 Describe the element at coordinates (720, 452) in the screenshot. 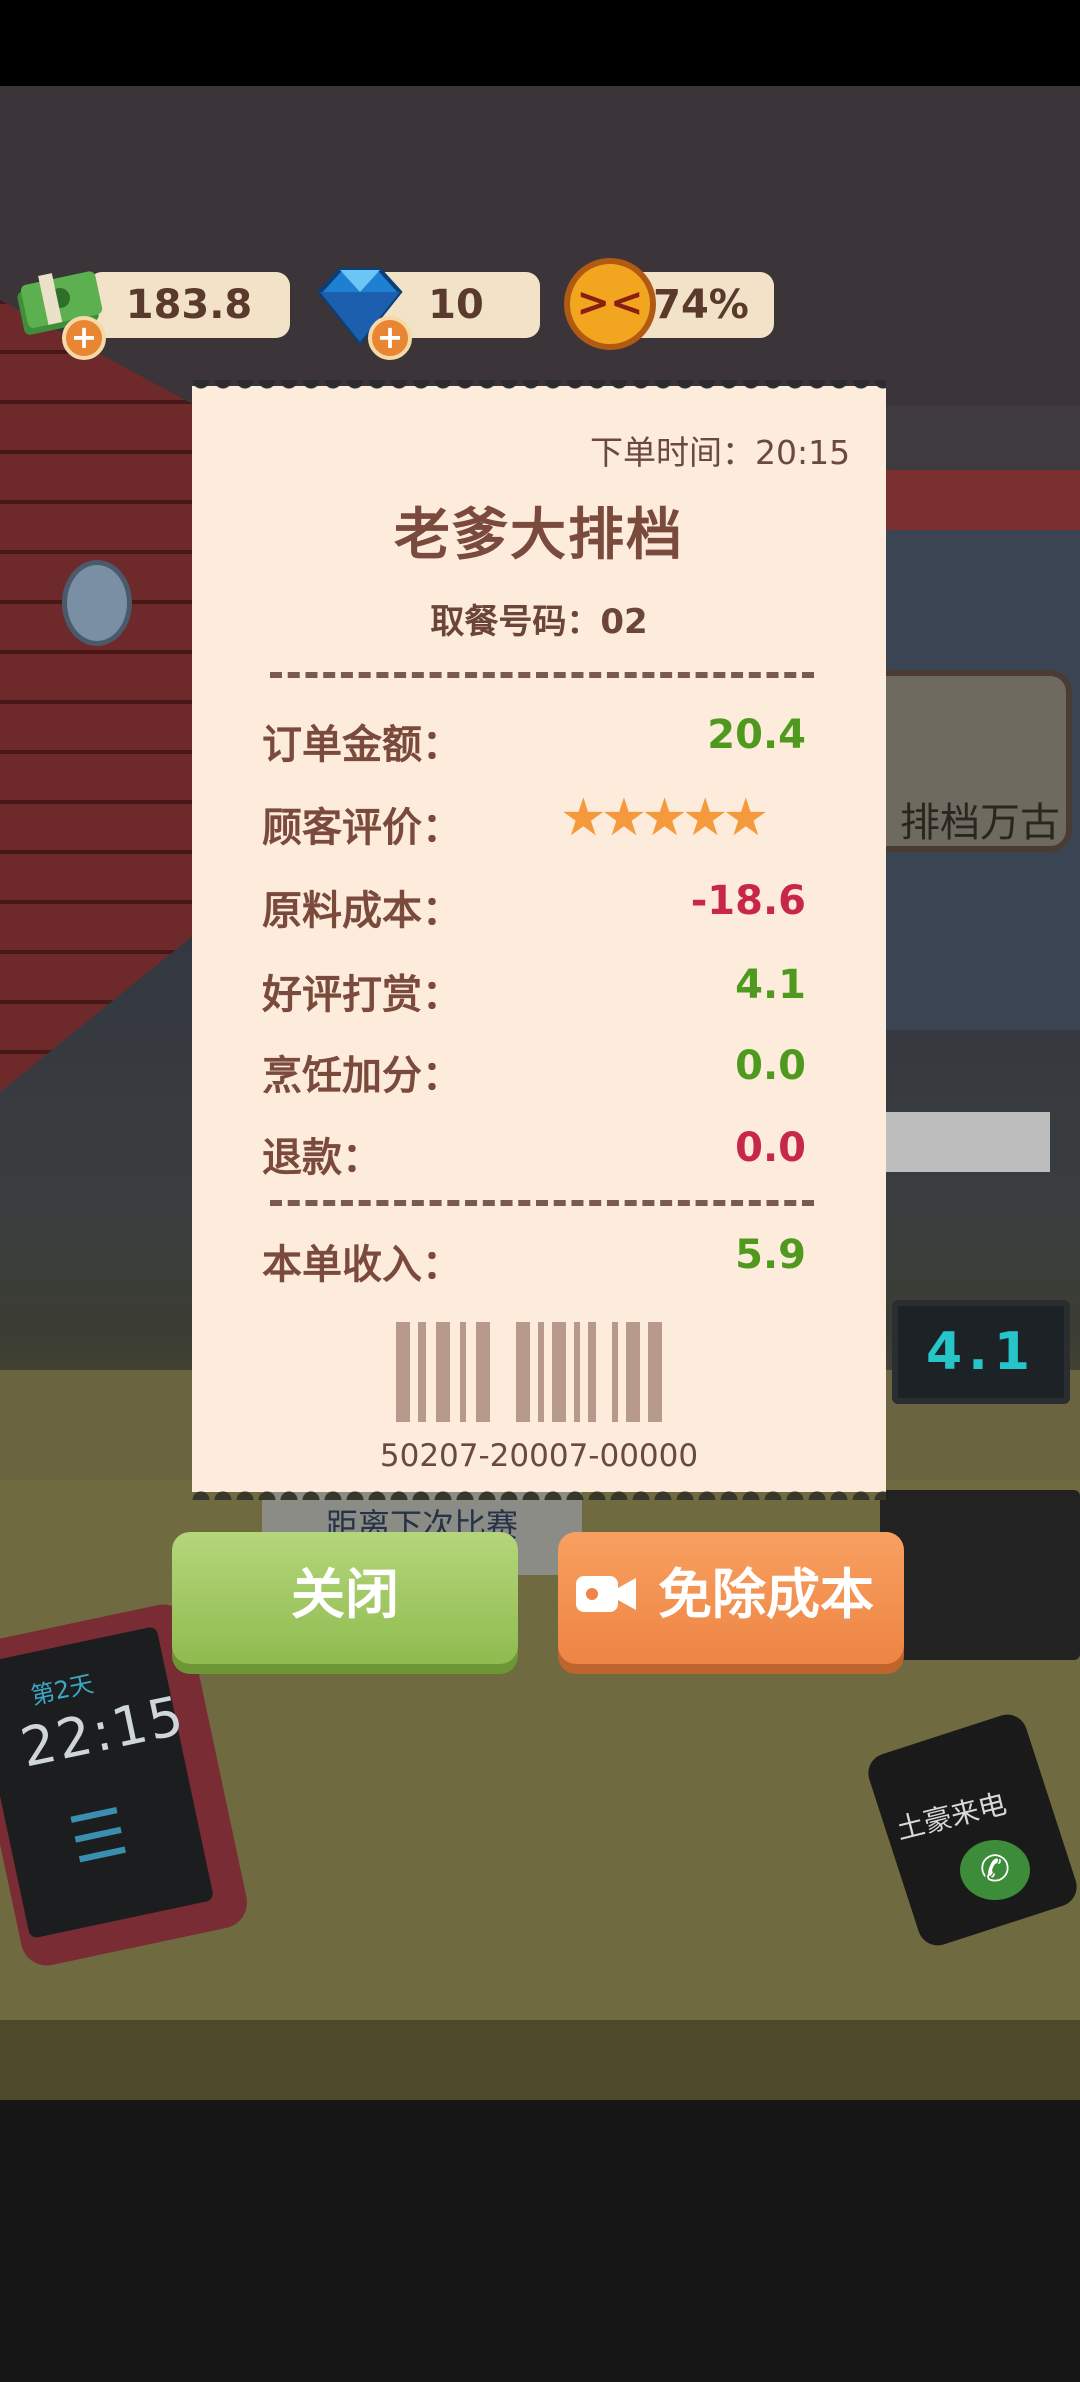

I see `order-time: 下单时间：20:15` at that location.